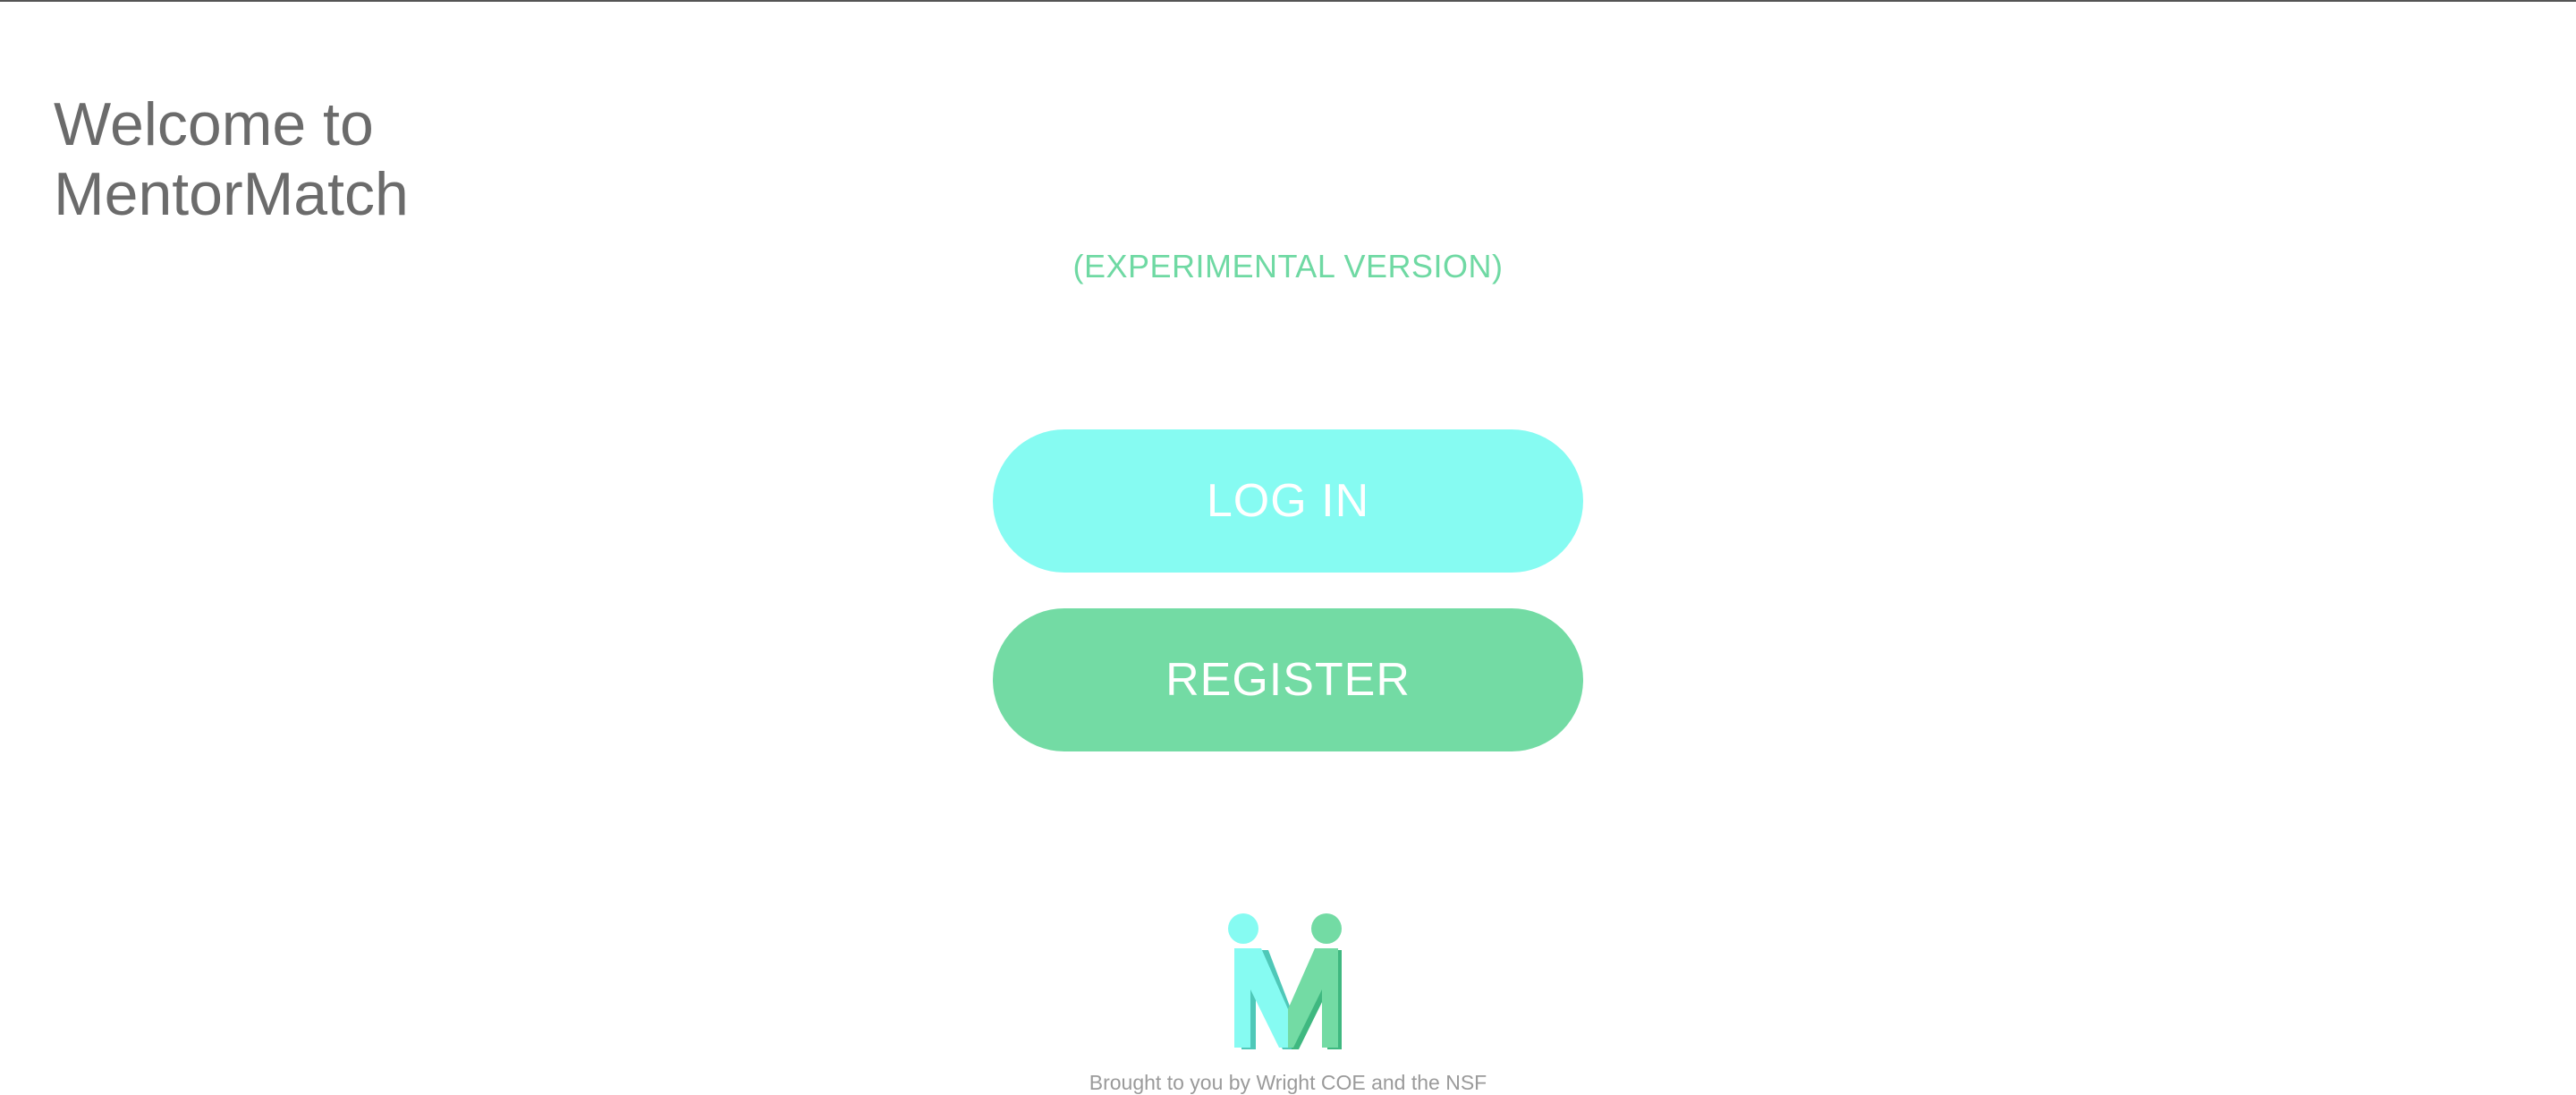  Describe the element at coordinates (1261, 998) in the screenshot. I see `logo-m-left` at that location.